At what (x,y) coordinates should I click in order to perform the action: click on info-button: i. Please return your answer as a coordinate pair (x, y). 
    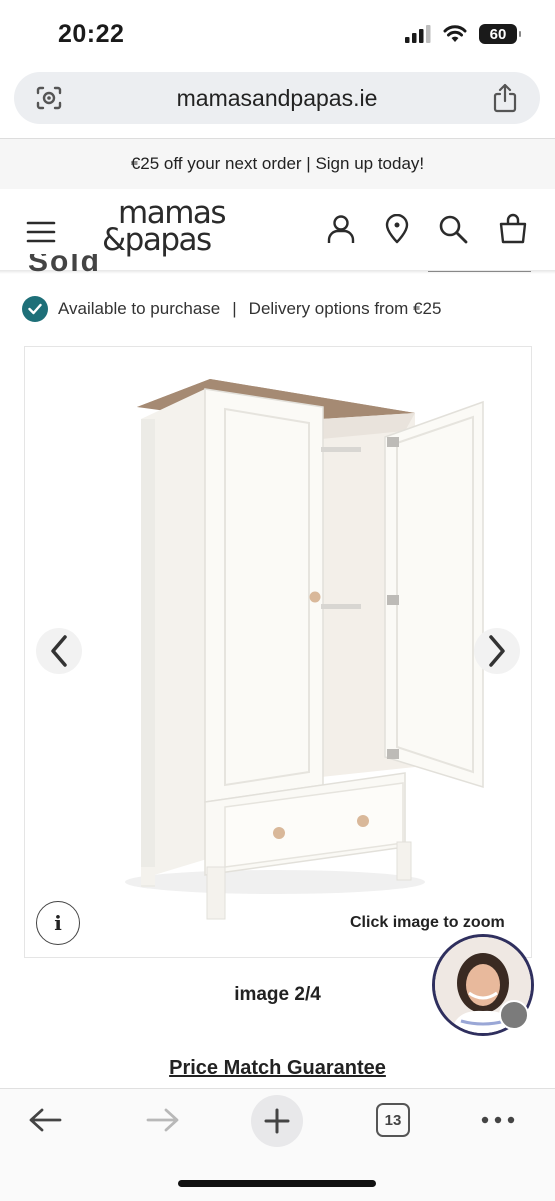
    Looking at the image, I should click on (58, 923).